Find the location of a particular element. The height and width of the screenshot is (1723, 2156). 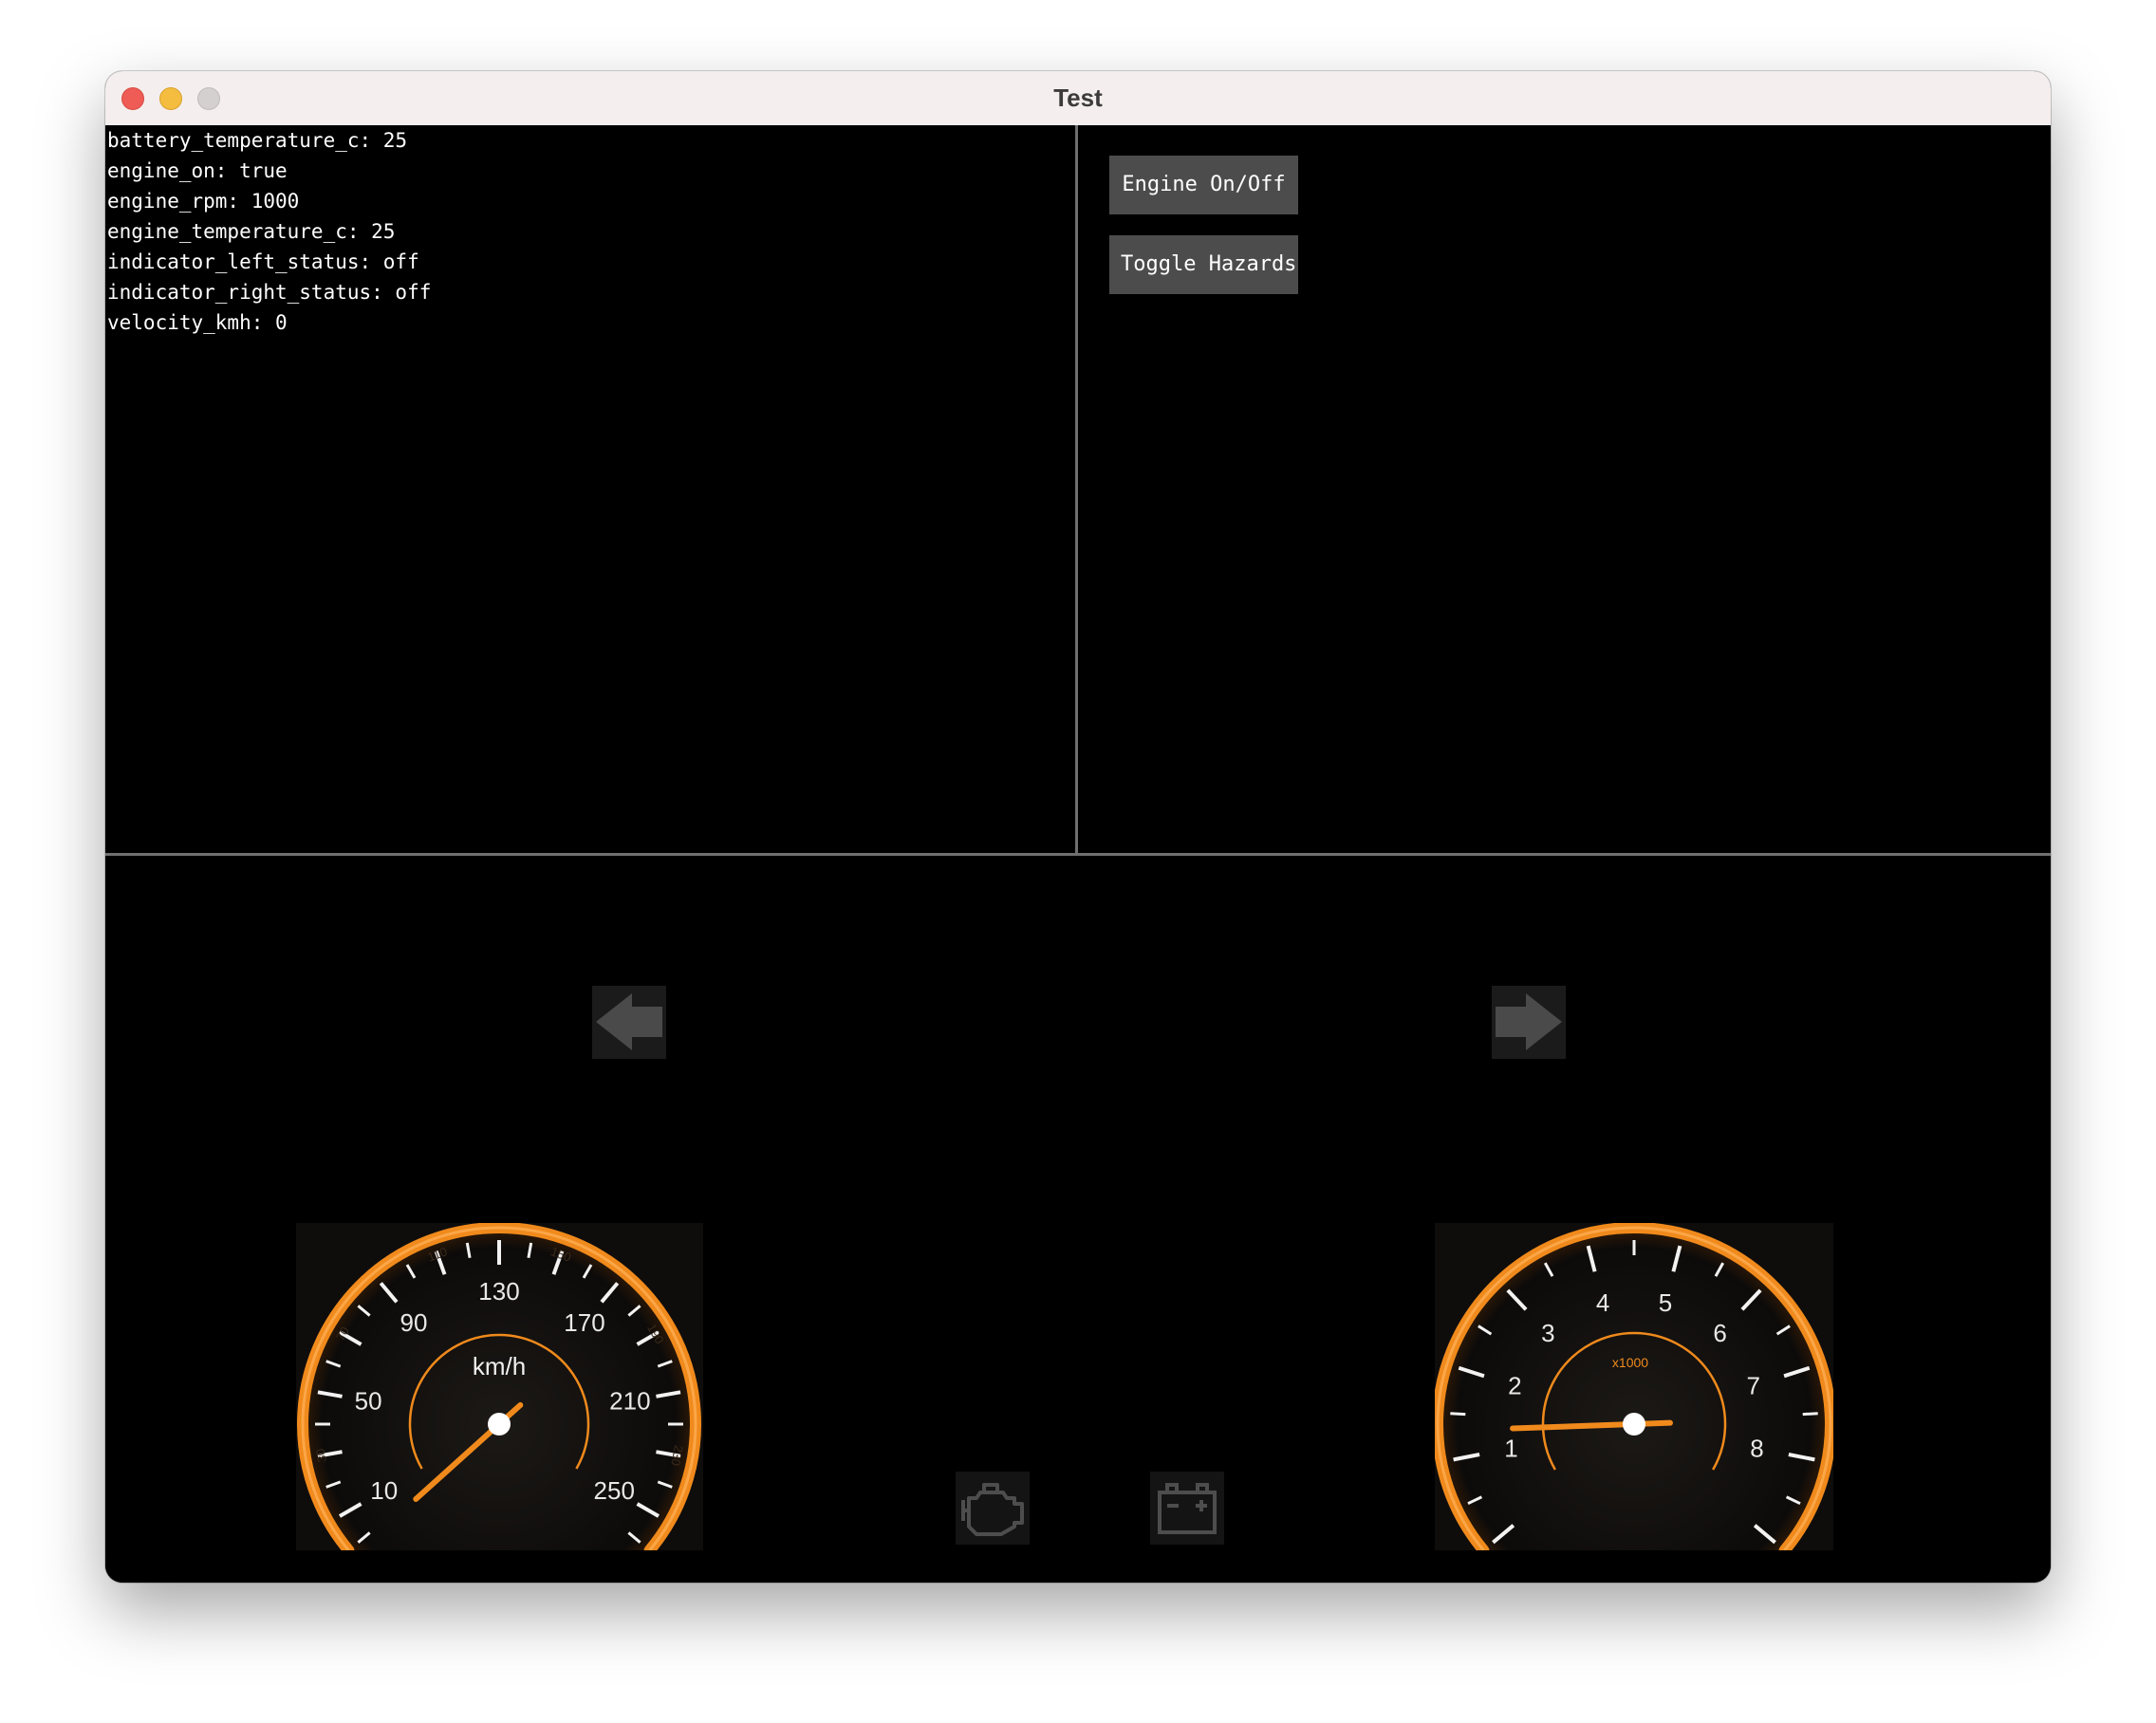

rpm-label: 3 is located at coordinates (1547, 1333).